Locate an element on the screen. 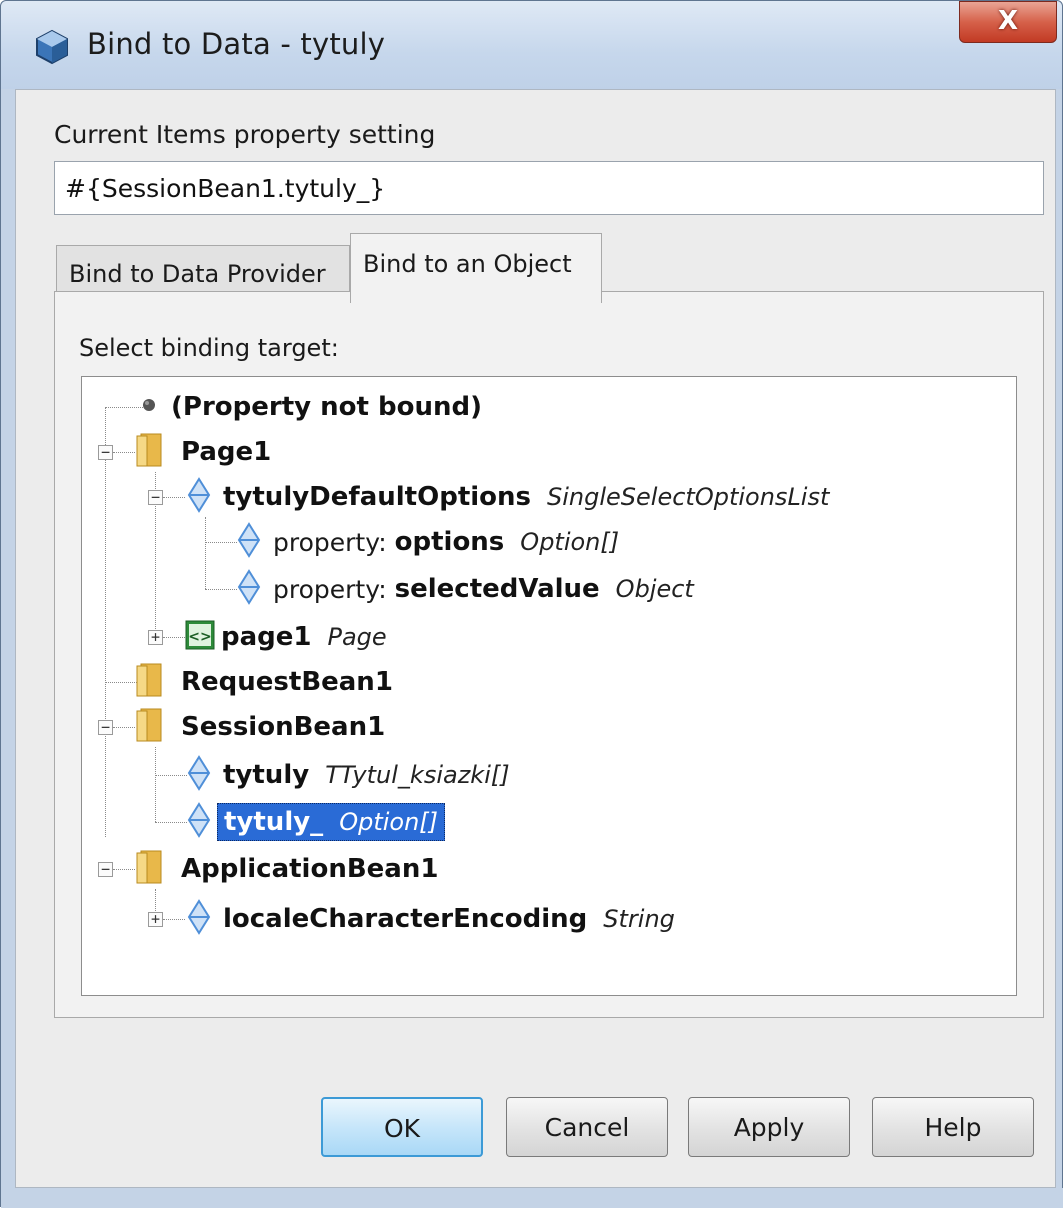 This screenshot has height=1208, width=1063. netbeans-cube-icon is located at coordinates (52, 47).